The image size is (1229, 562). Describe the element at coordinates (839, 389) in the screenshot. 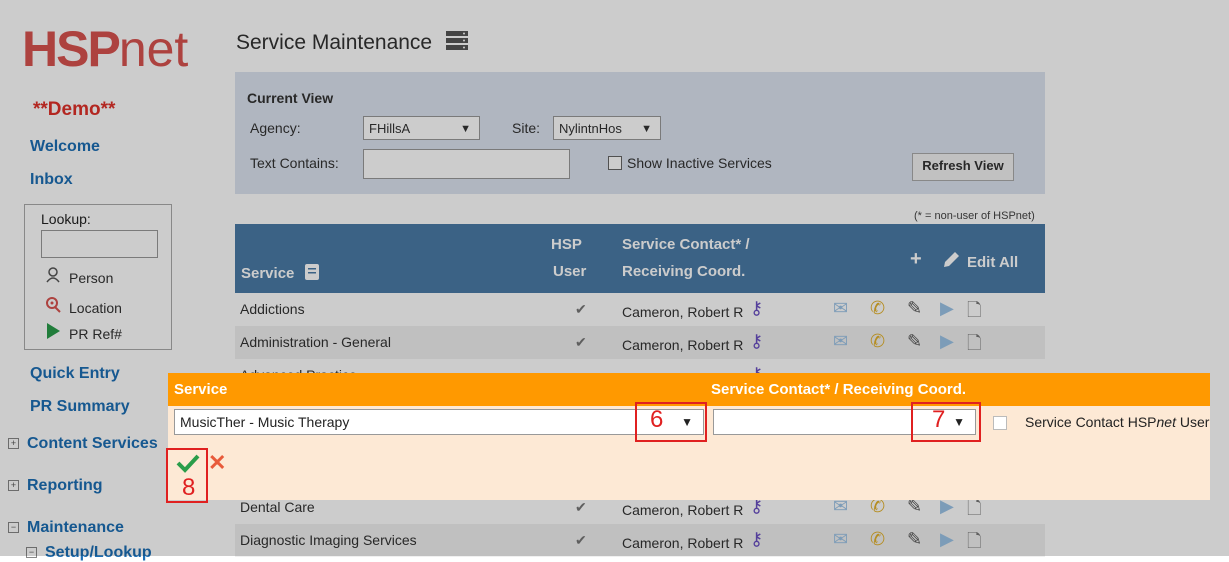

I see `dialog-col-contact: Service Contact* / Receiving Coord.` at that location.